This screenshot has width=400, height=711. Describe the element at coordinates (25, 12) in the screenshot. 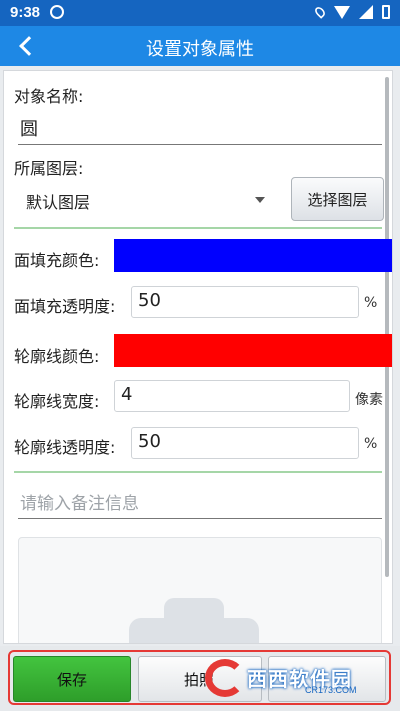

I see `status-time: 9:38` at that location.